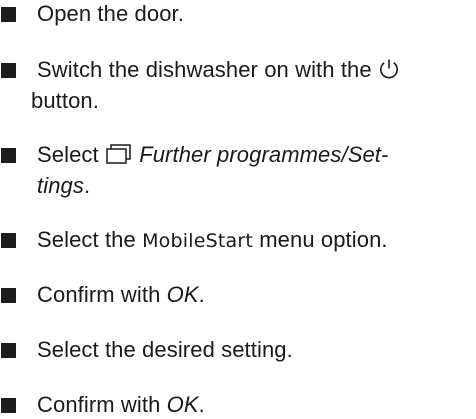 The width and height of the screenshot is (476, 419). I want to click on step-confirm-ok-final: Confirm with OK., so click(235, 405).